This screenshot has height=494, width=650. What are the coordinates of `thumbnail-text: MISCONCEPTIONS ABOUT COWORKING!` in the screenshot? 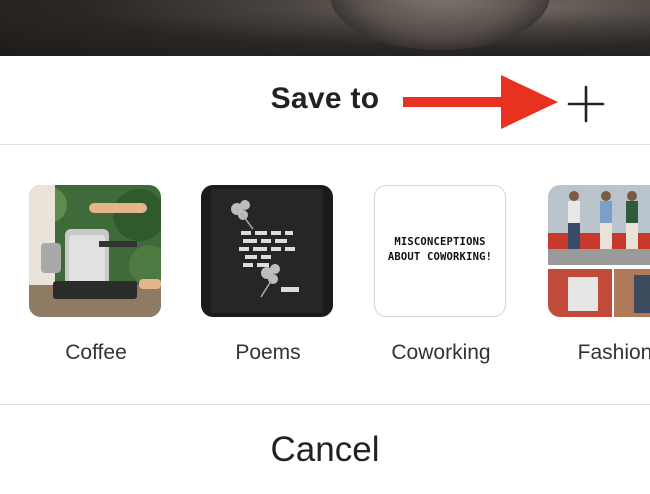 It's located at (440, 249).